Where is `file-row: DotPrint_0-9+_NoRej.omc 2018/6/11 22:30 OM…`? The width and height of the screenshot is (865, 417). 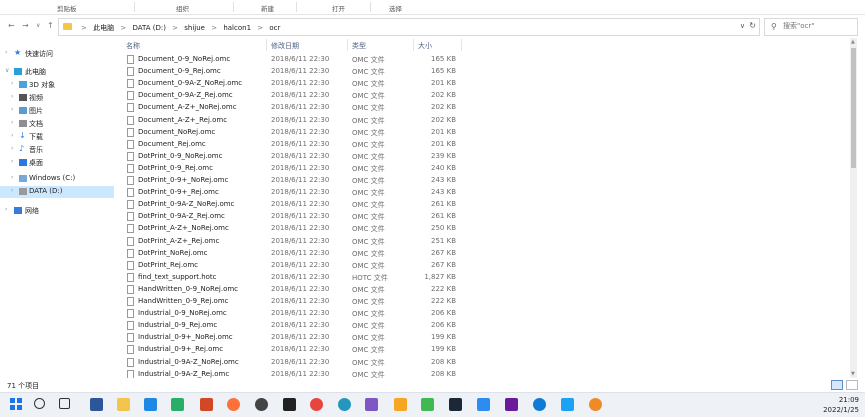 file-row: DotPrint_0-9+_NoRej.omc 2018/6/11 22:30 OM… is located at coordinates (470, 181).